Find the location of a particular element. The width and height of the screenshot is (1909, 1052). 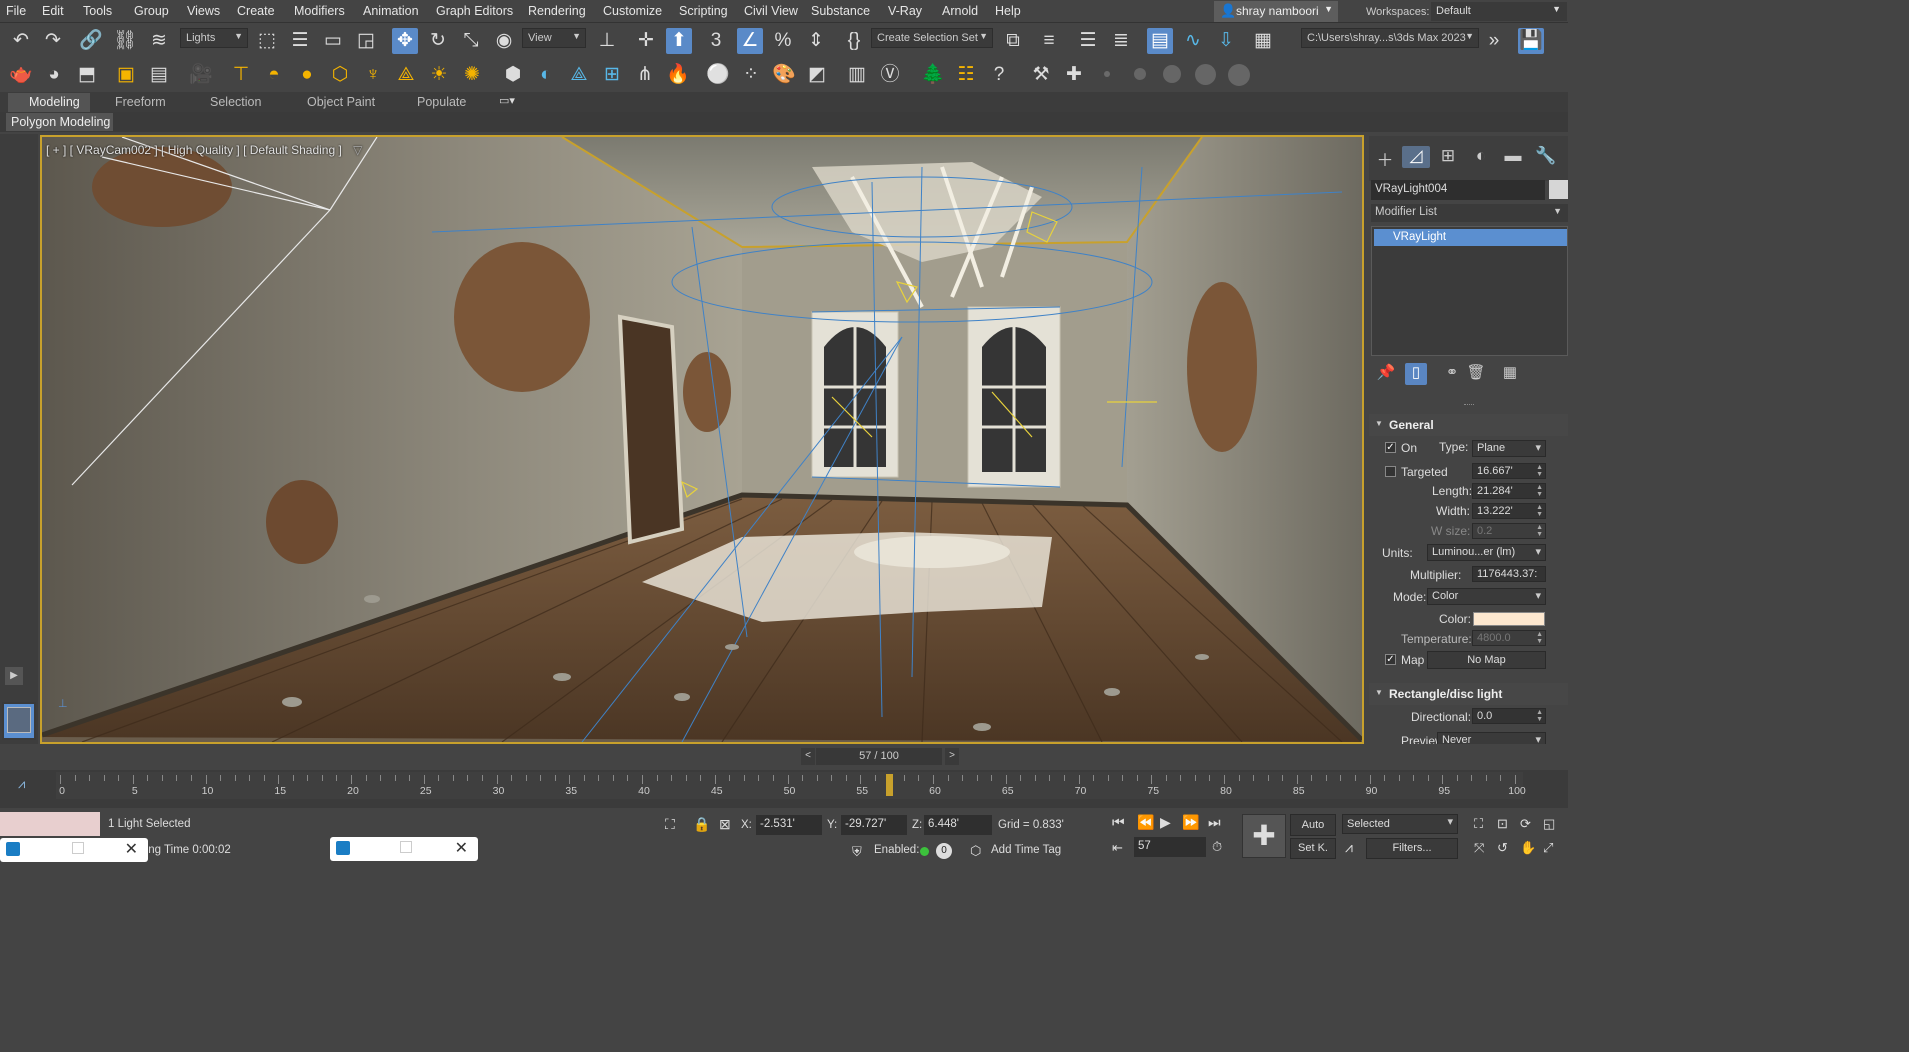

overflow-chevron-icon: » is located at coordinates (1494, 41).